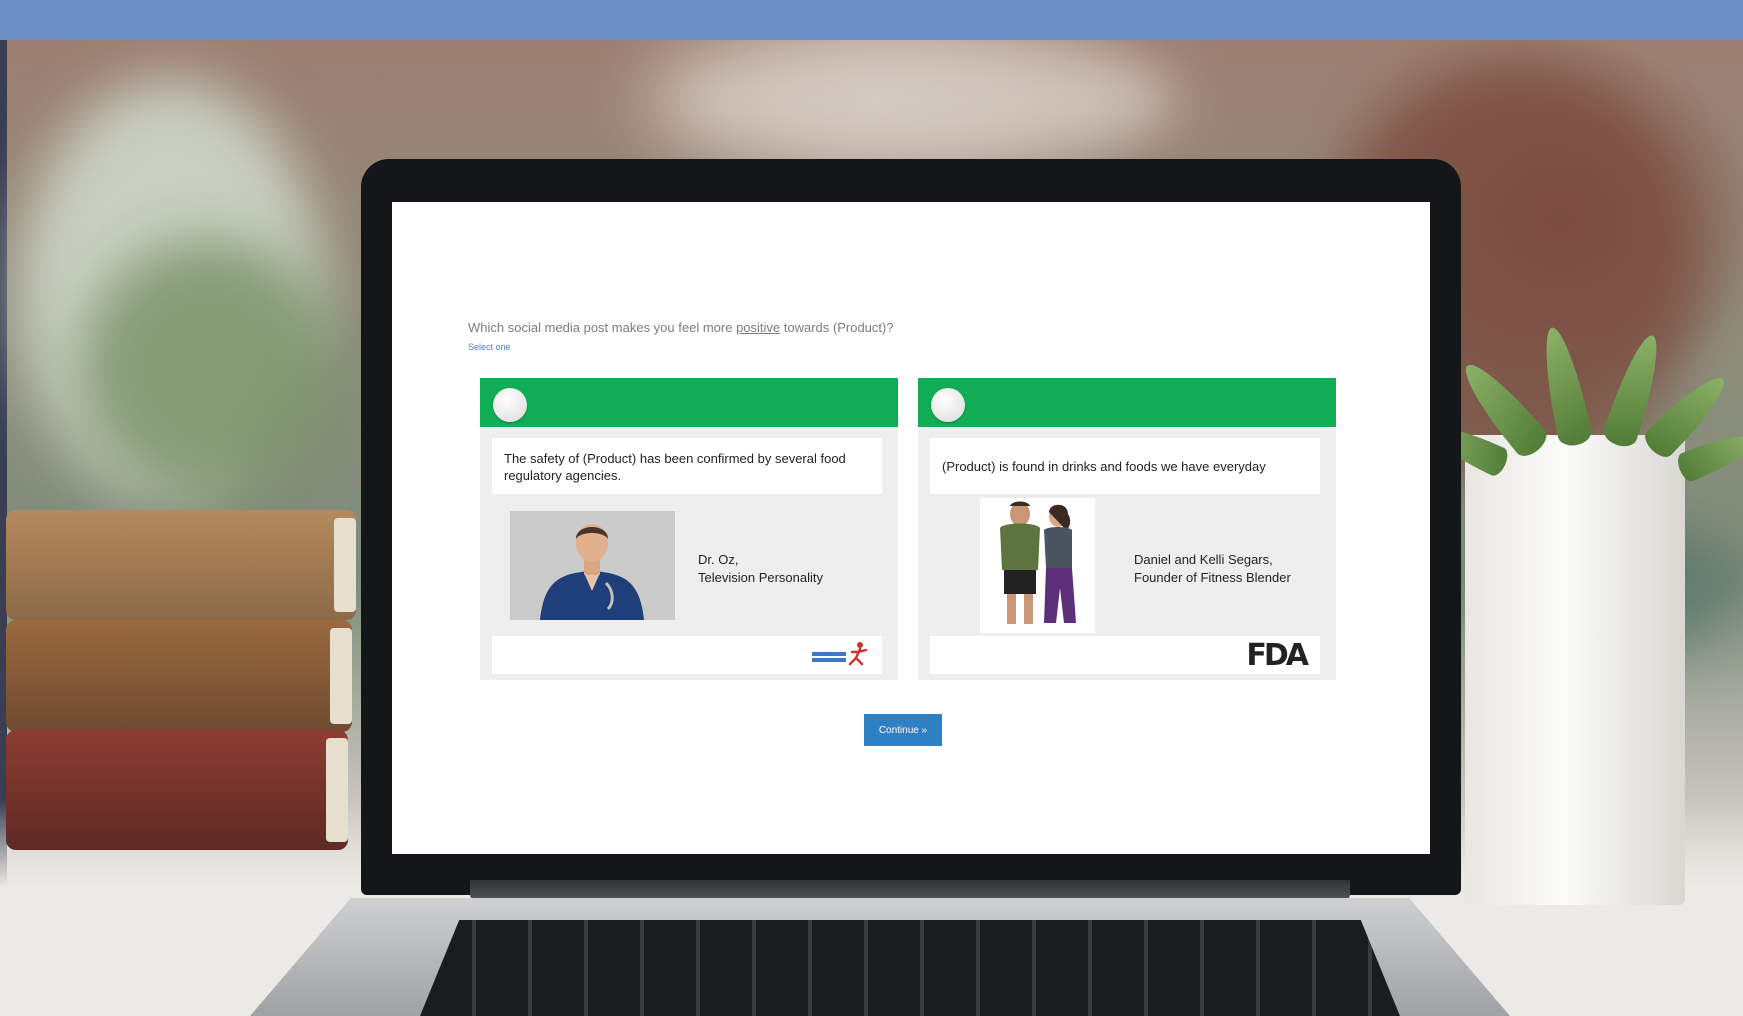  What do you see at coordinates (687, 655) in the screenshot?
I see `card-footer` at bounding box center [687, 655].